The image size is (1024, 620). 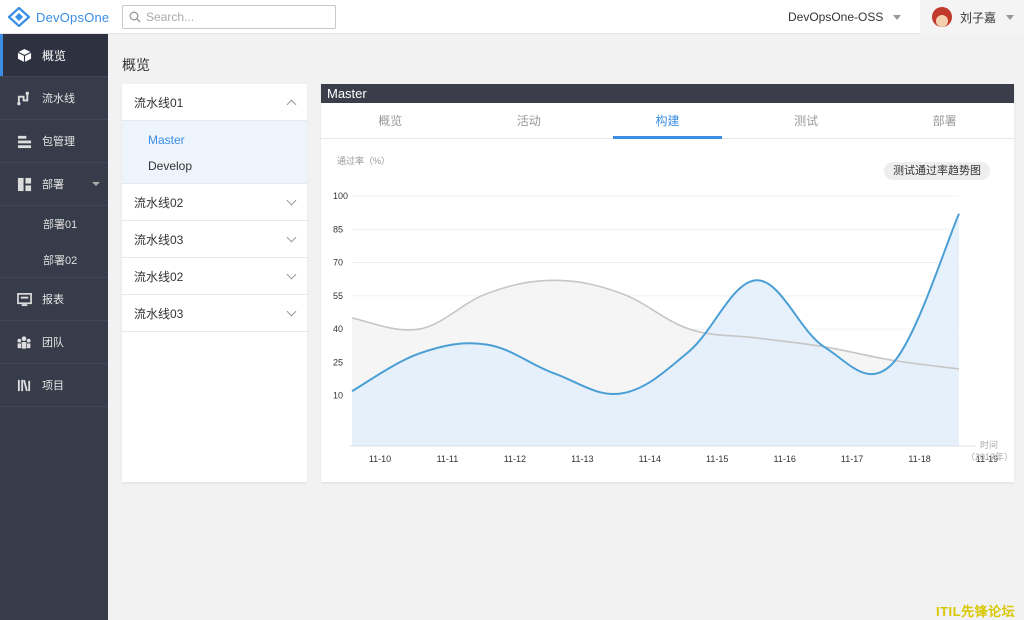 I want to click on y-axis-label: 通过率（%）, so click(x=363, y=160).